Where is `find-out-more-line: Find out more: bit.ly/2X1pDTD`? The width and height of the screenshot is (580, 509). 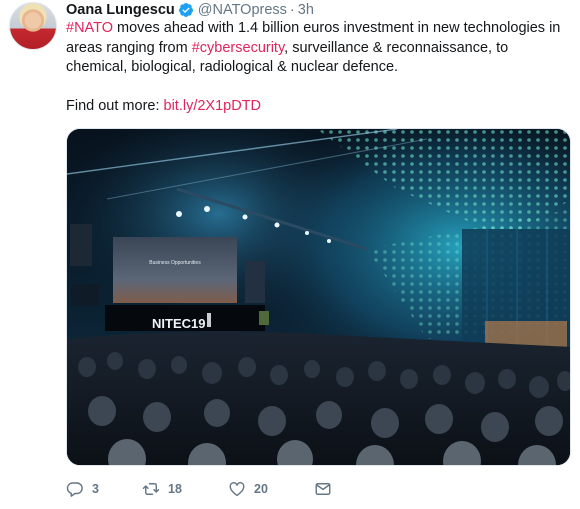
find-out-more-line: Find out more: bit.ly/2X1pDTD is located at coordinates (316, 107).